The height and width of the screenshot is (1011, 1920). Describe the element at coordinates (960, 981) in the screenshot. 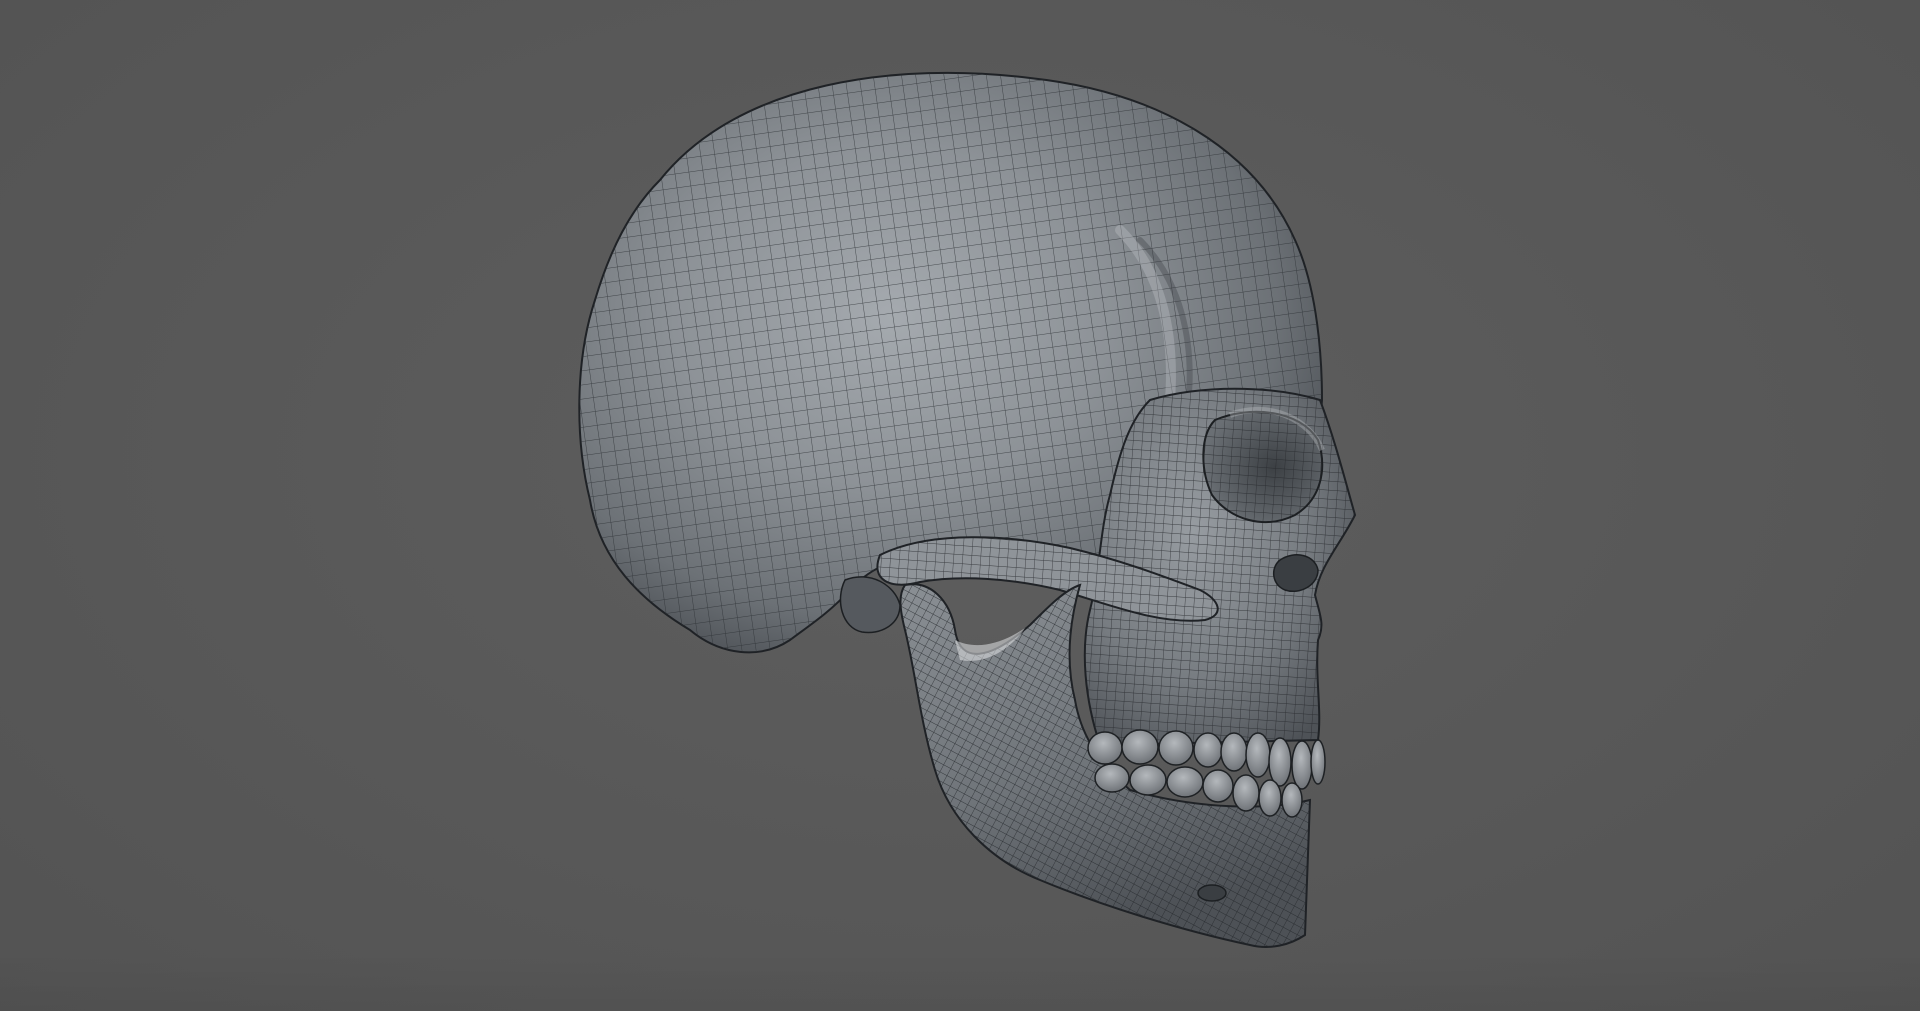

I see `viewport-floor-shade` at that location.